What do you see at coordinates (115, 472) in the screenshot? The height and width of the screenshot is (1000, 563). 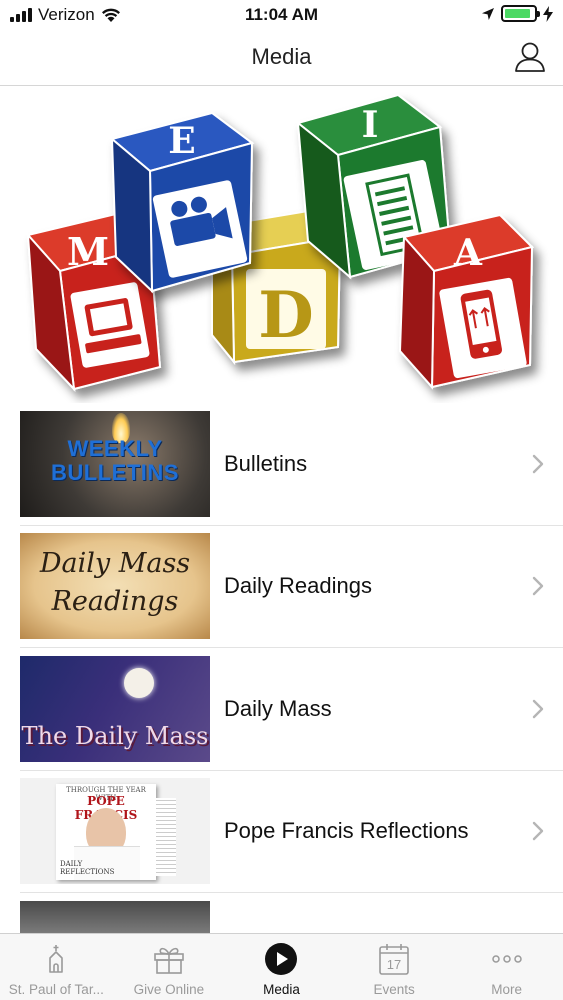 I see `thumb-text-bulletins: BULLETINS` at bounding box center [115, 472].